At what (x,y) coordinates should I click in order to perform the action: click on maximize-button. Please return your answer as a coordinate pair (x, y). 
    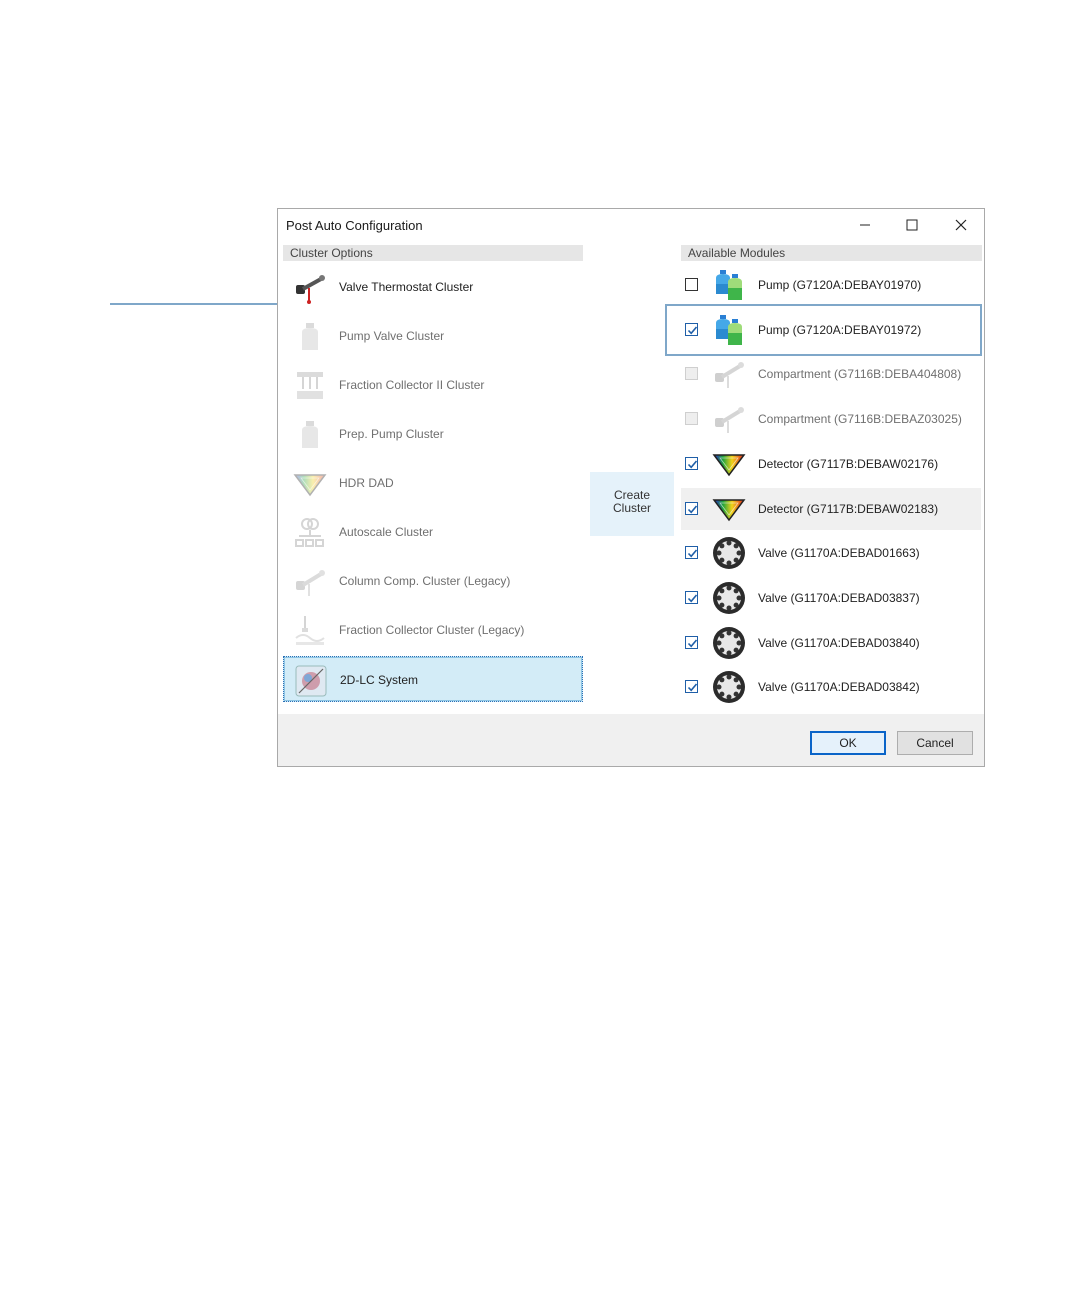
    Looking at the image, I should click on (912, 225).